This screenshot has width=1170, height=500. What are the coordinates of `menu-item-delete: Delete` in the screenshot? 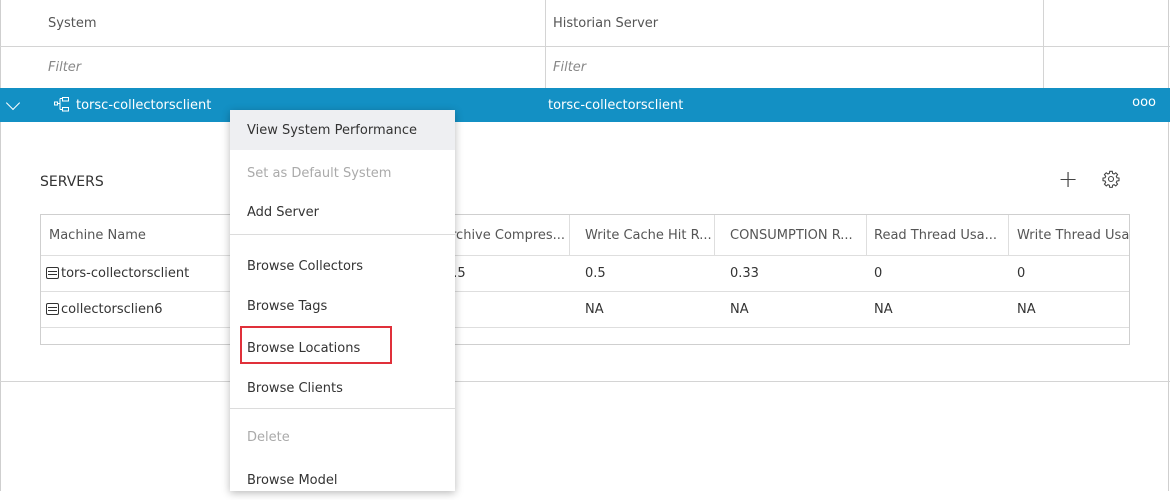 It's located at (268, 437).